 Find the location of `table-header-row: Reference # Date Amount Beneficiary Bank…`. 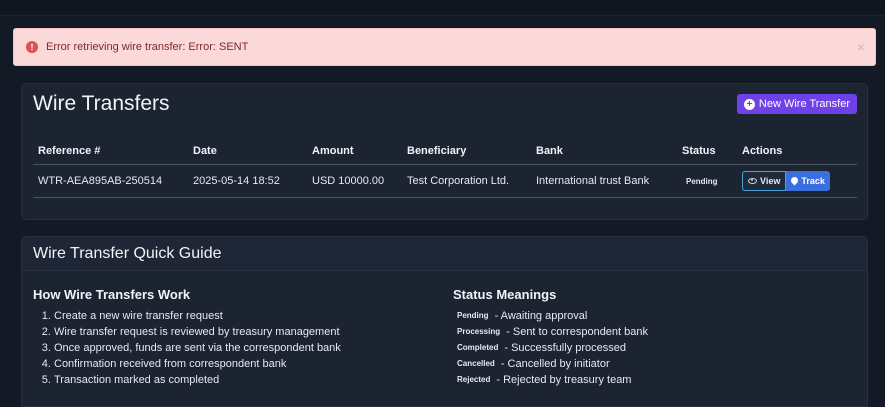

table-header-row: Reference # Date Amount Beneficiary Bank… is located at coordinates (445, 152).